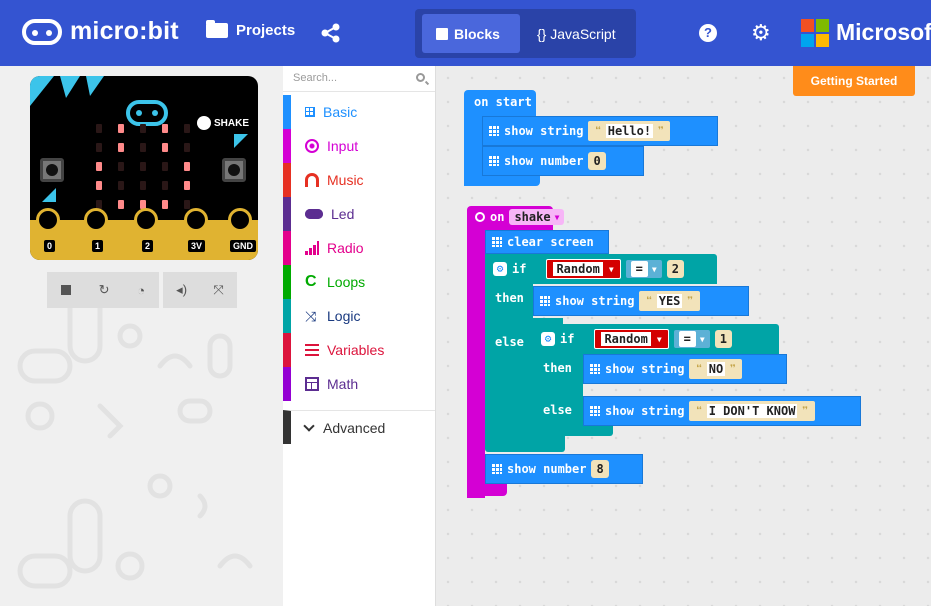  What do you see at coordinates (761, 33) in the screenshot?
I see `gear-icon: ⚙` at bounding box center [761, 33].